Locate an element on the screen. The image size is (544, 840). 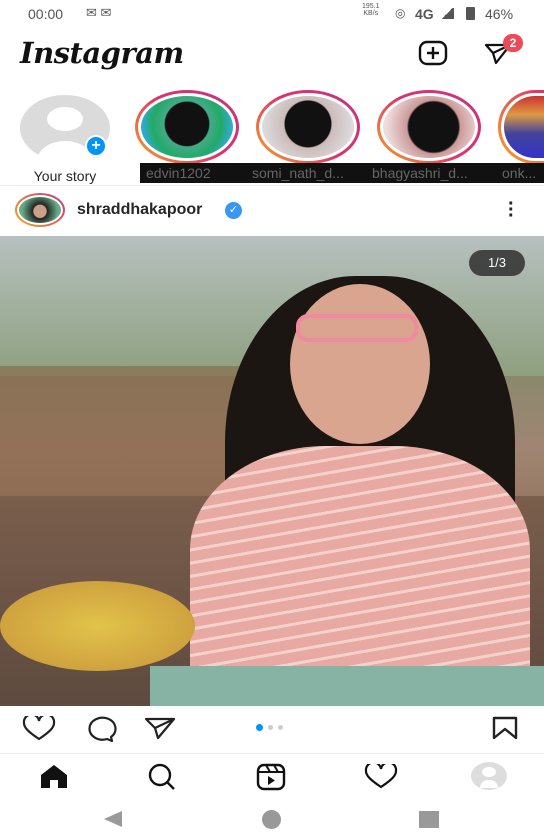
nav-home is located at coordinates (54, 776).